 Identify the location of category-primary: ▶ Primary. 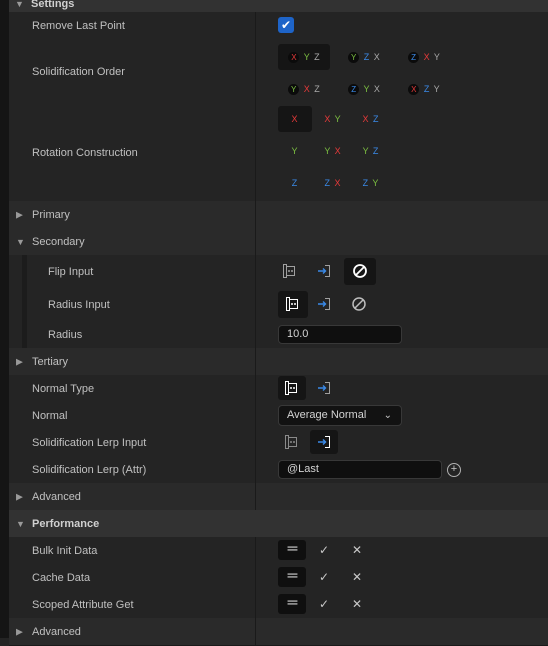
(278, 215).